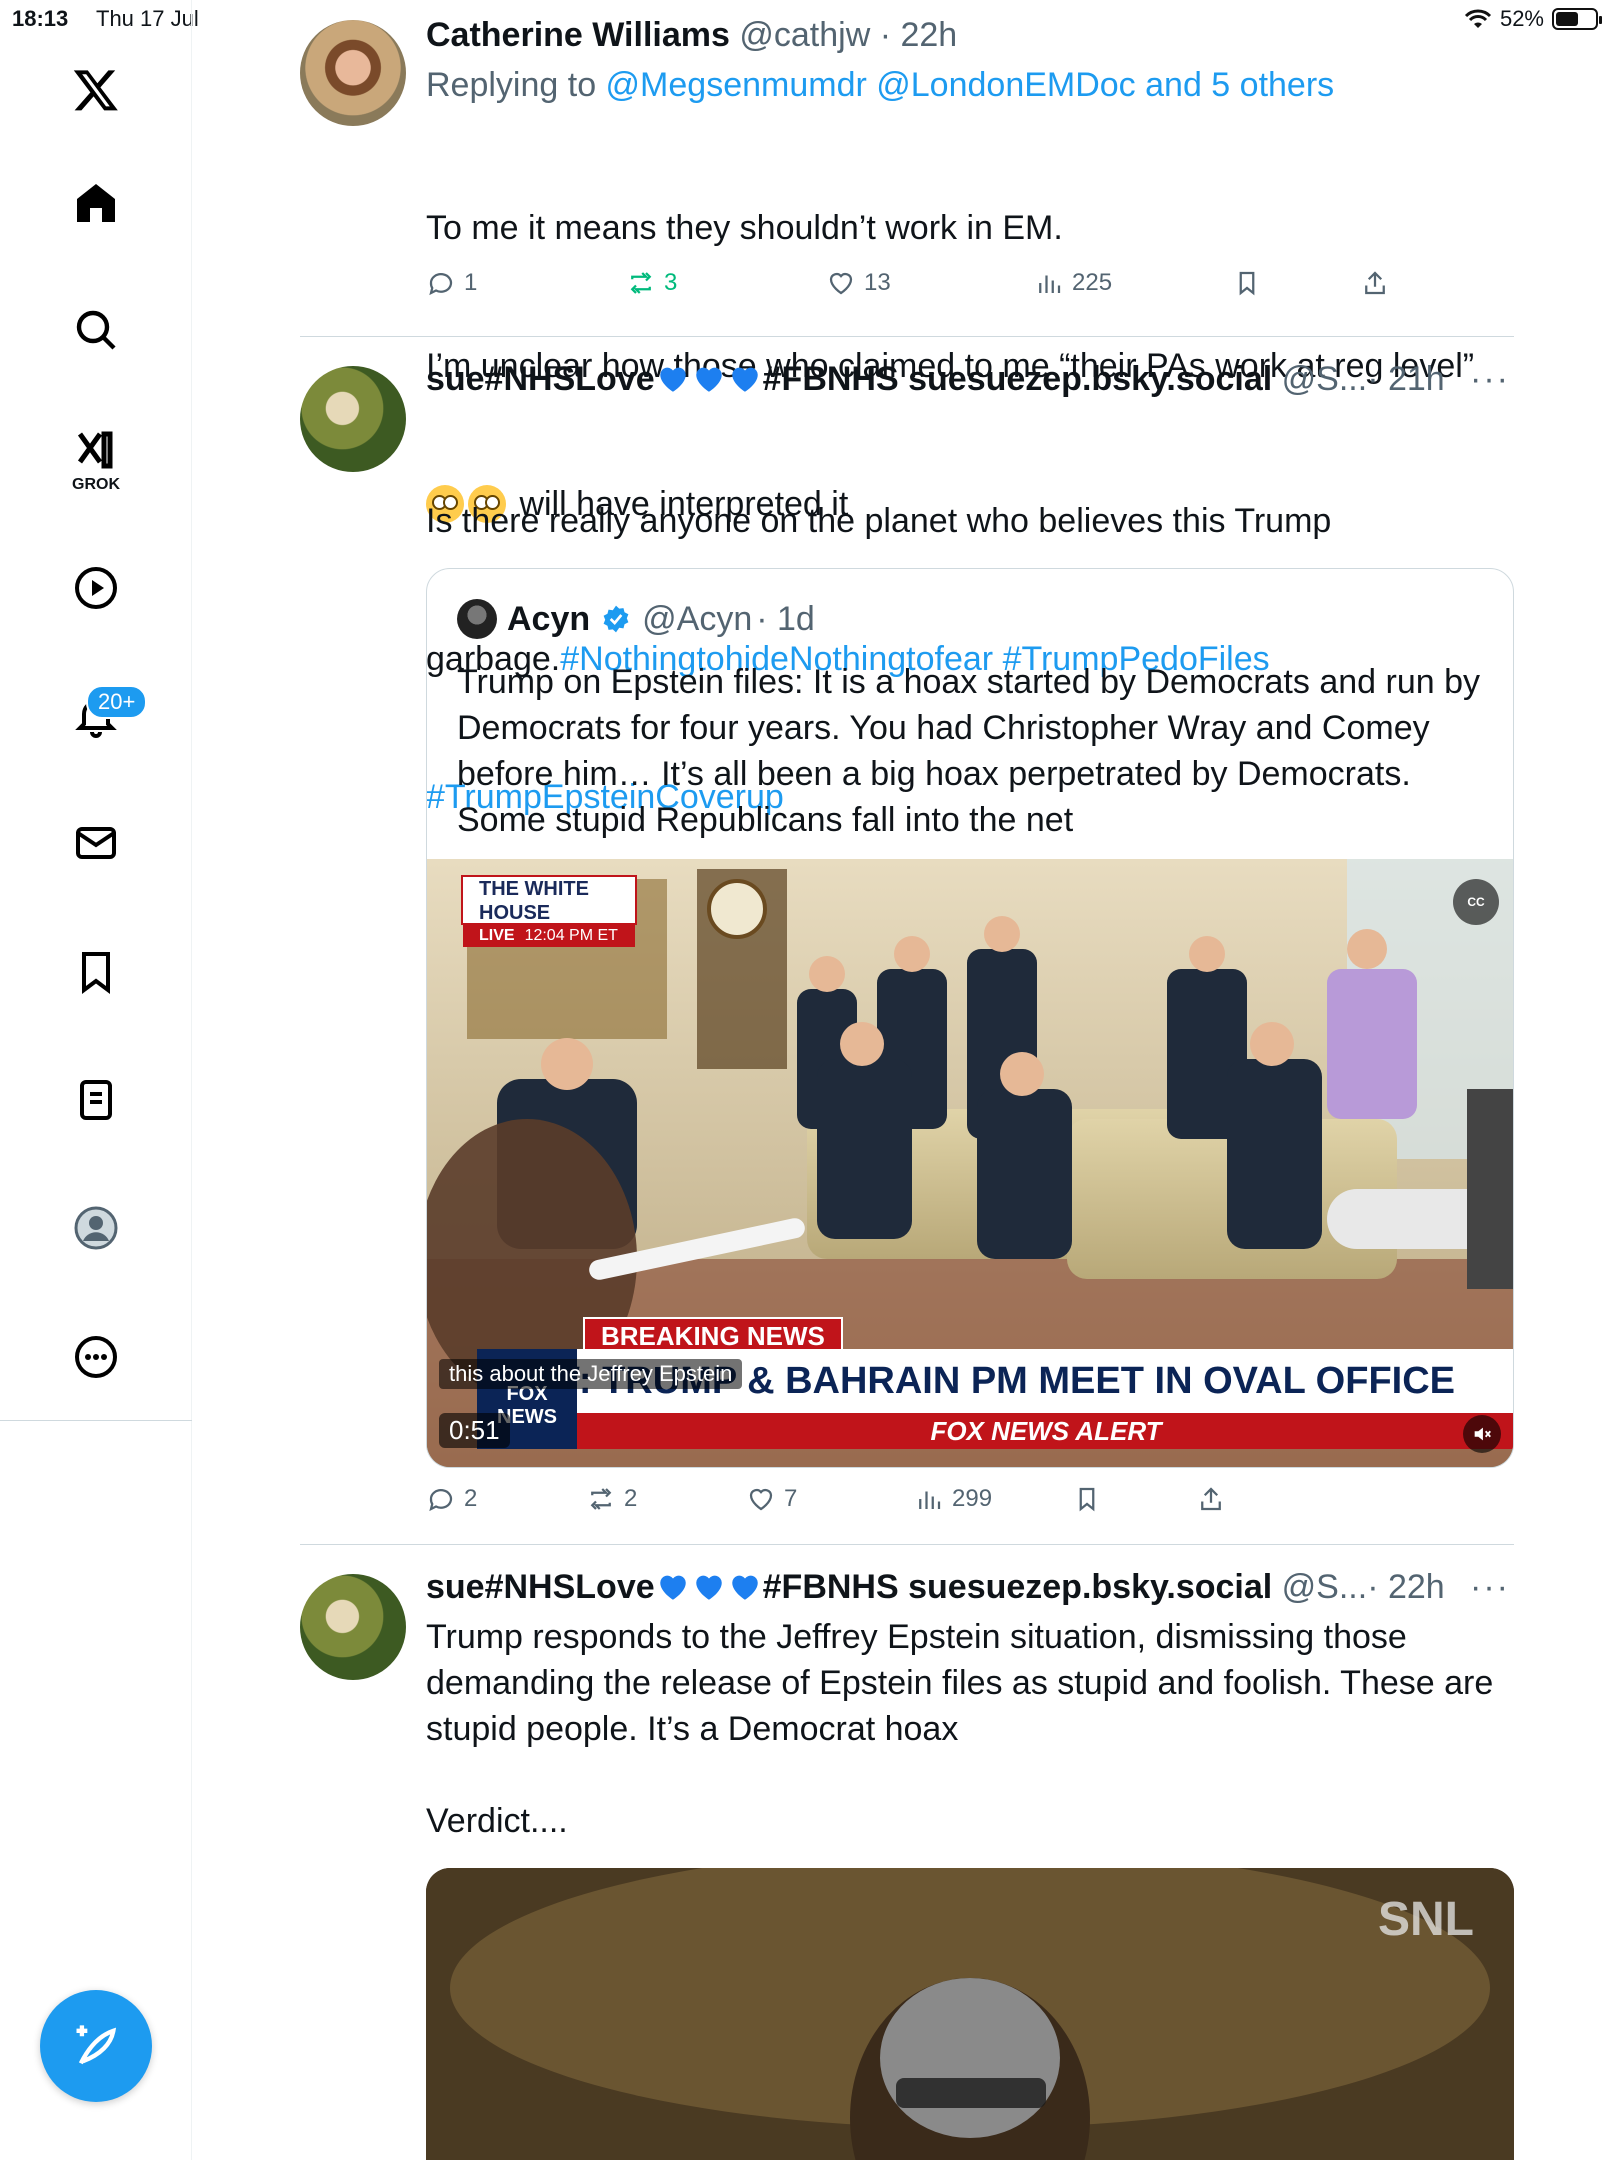  I want to click on quote-avatar, so click(477, 619).